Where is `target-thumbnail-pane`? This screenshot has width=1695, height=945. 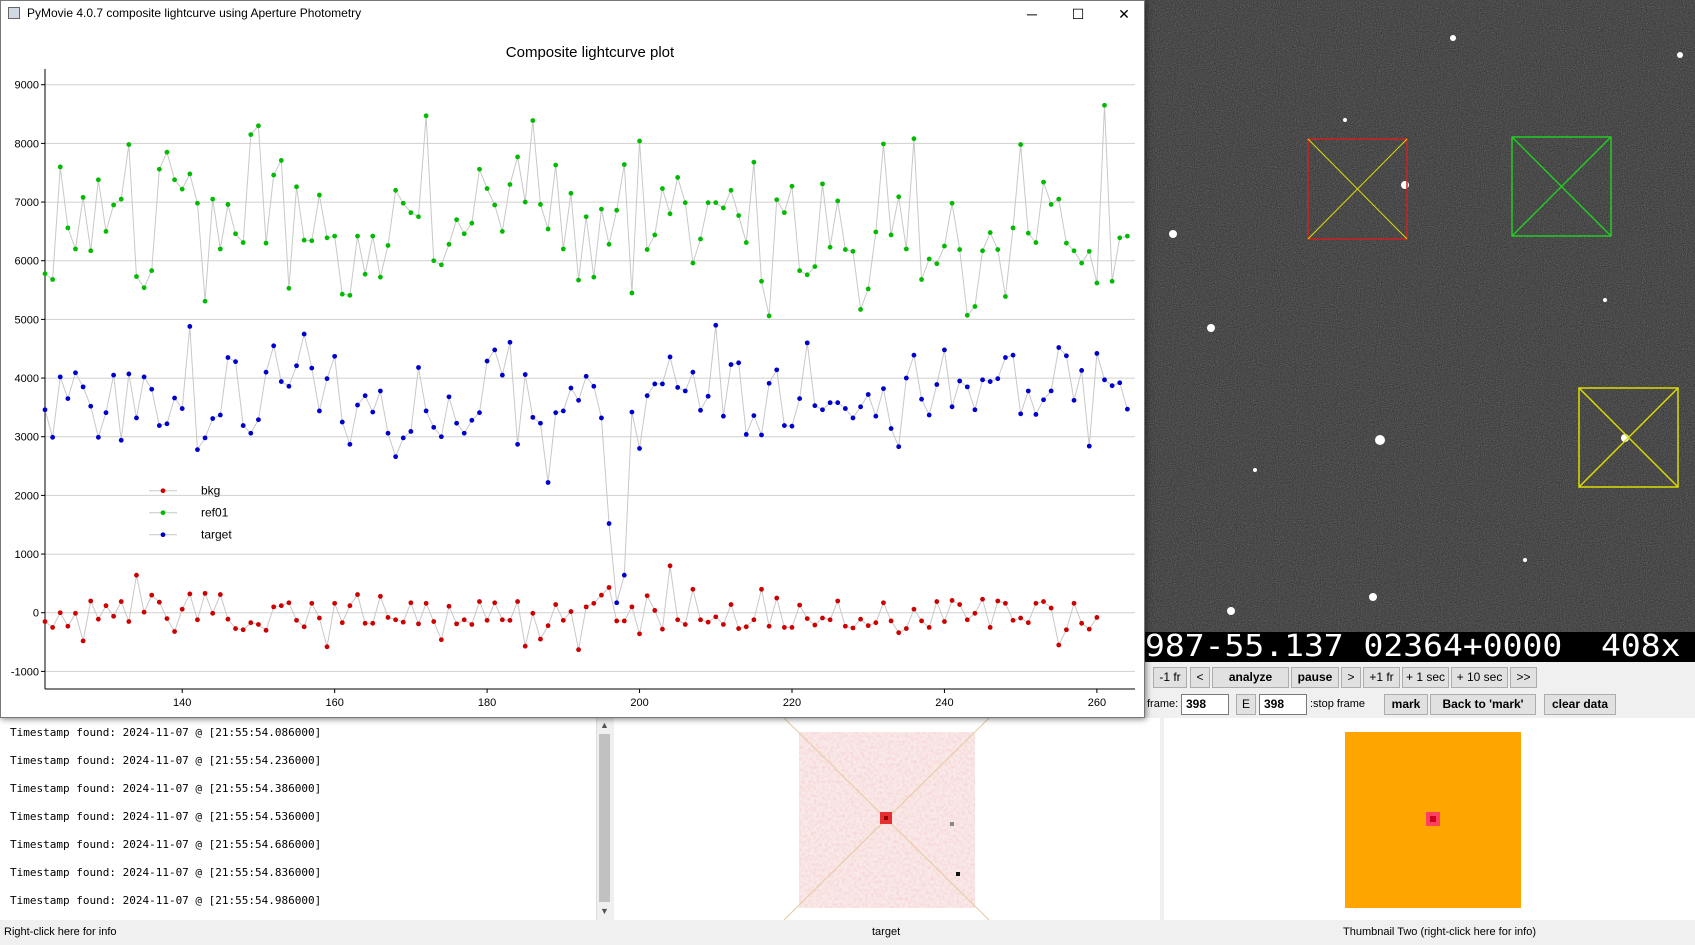 target-thumbnail-pane is located at coordinates (887, 819).